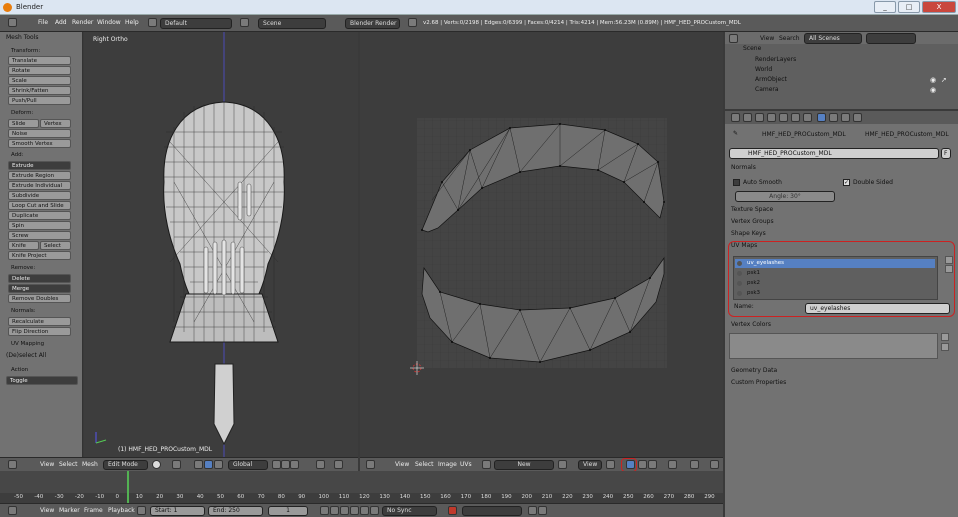  What do you see at coordinates (39, 255) in the screenshot?
I see `knife-project-button: Knife Project` at bounding box center [39, 255].